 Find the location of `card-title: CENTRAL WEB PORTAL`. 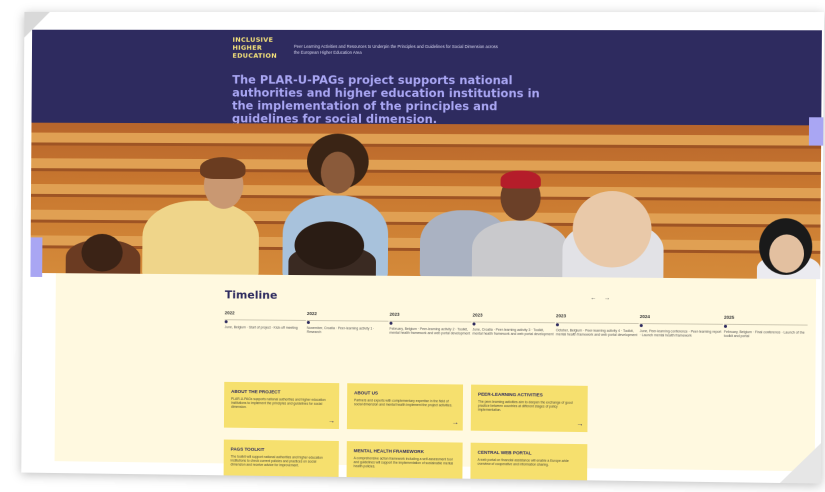

card-title: CENTRAL WEB PORTAL is located at coordinates (504, 452).